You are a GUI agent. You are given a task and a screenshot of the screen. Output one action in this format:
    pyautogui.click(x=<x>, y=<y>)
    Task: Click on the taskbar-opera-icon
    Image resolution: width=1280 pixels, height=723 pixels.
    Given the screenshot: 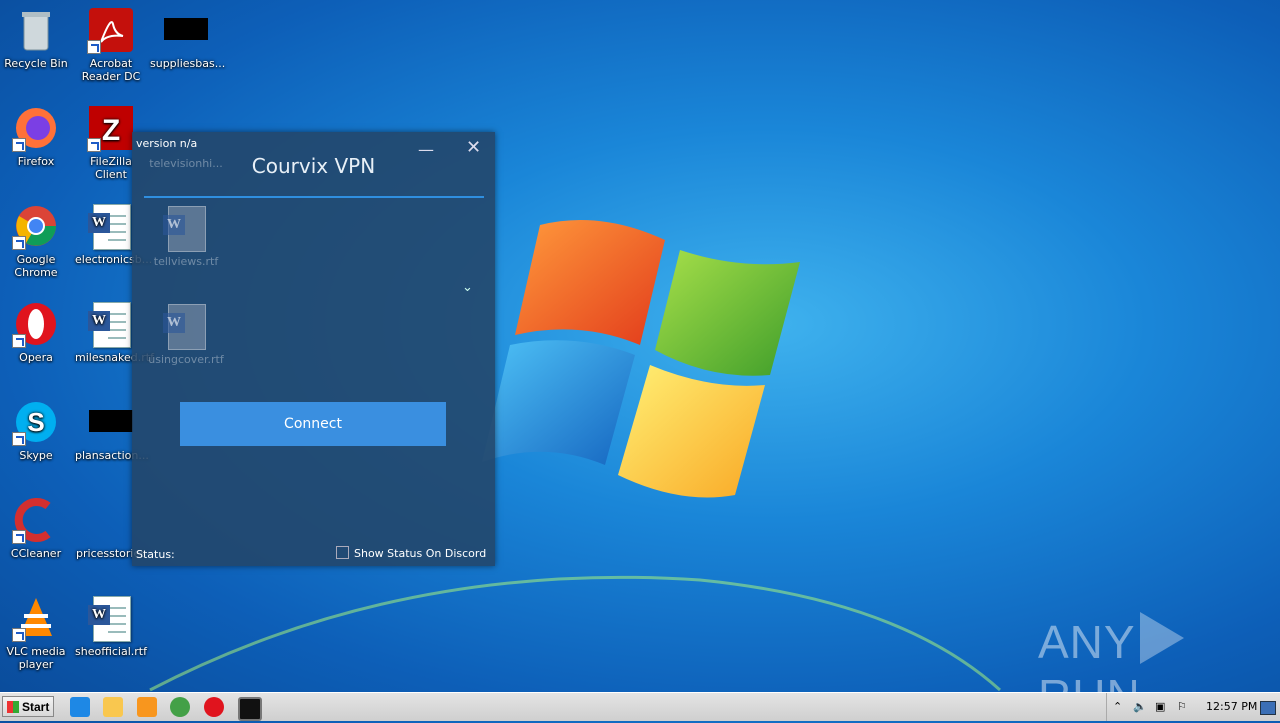 What is the action you would take?
    pyautogui.click(x=214, y=707)
    